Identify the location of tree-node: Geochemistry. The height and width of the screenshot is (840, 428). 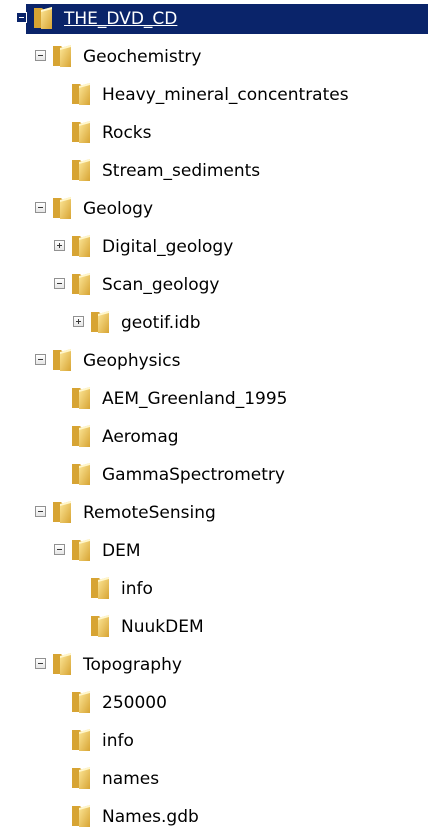
(214, 57).